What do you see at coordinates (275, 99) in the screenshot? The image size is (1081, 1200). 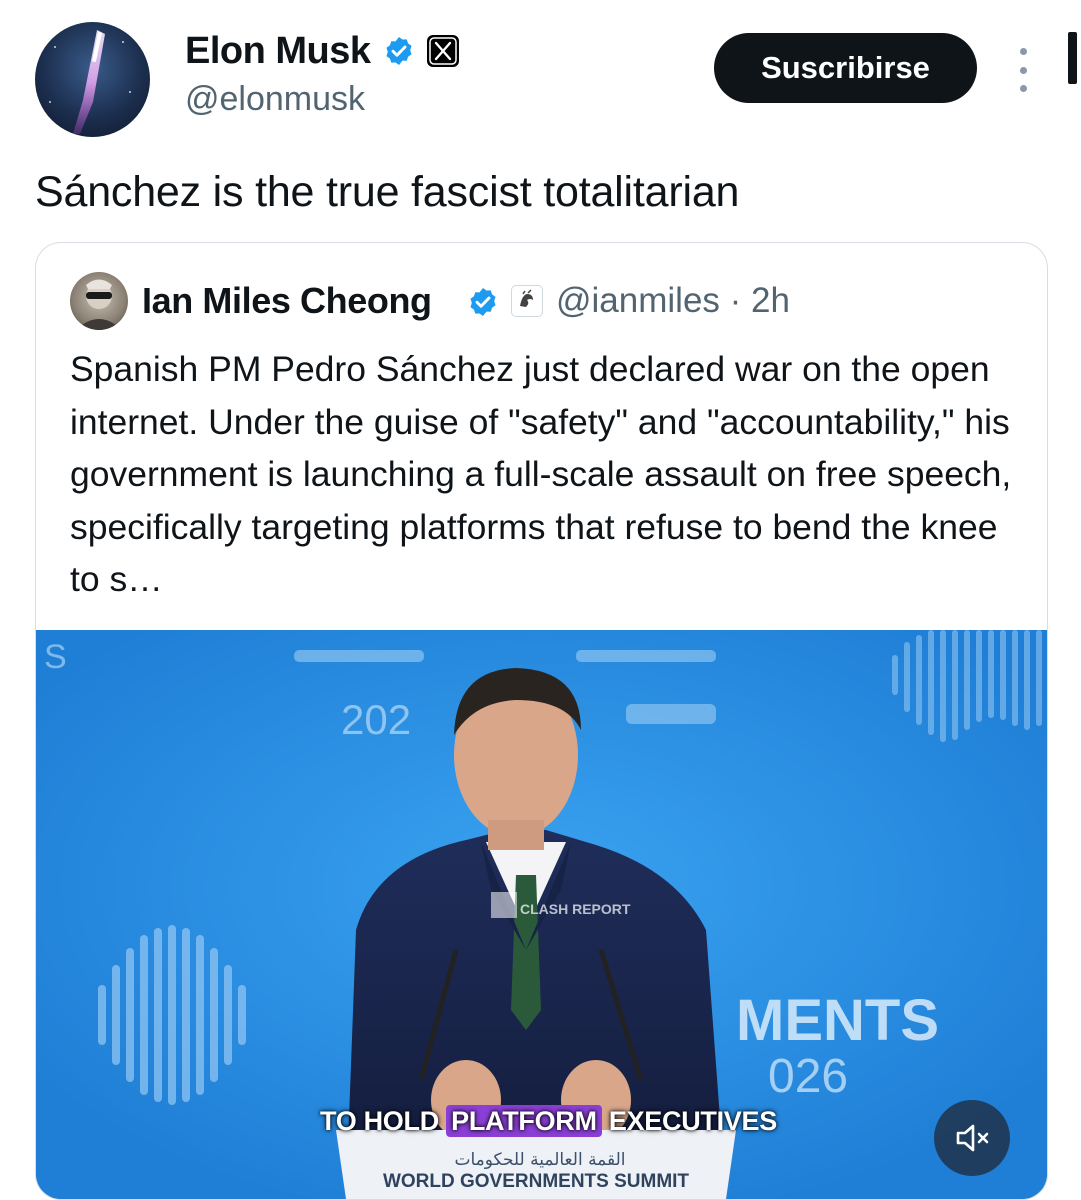 I see `author-handle: @elonmusk` at bounding box center [275, 99].